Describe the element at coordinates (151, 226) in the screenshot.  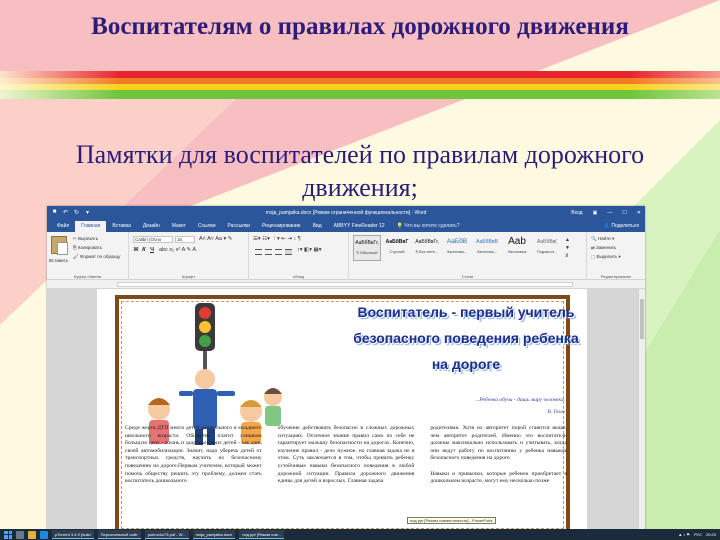
I see `tab-design: Дизайн` at that location.